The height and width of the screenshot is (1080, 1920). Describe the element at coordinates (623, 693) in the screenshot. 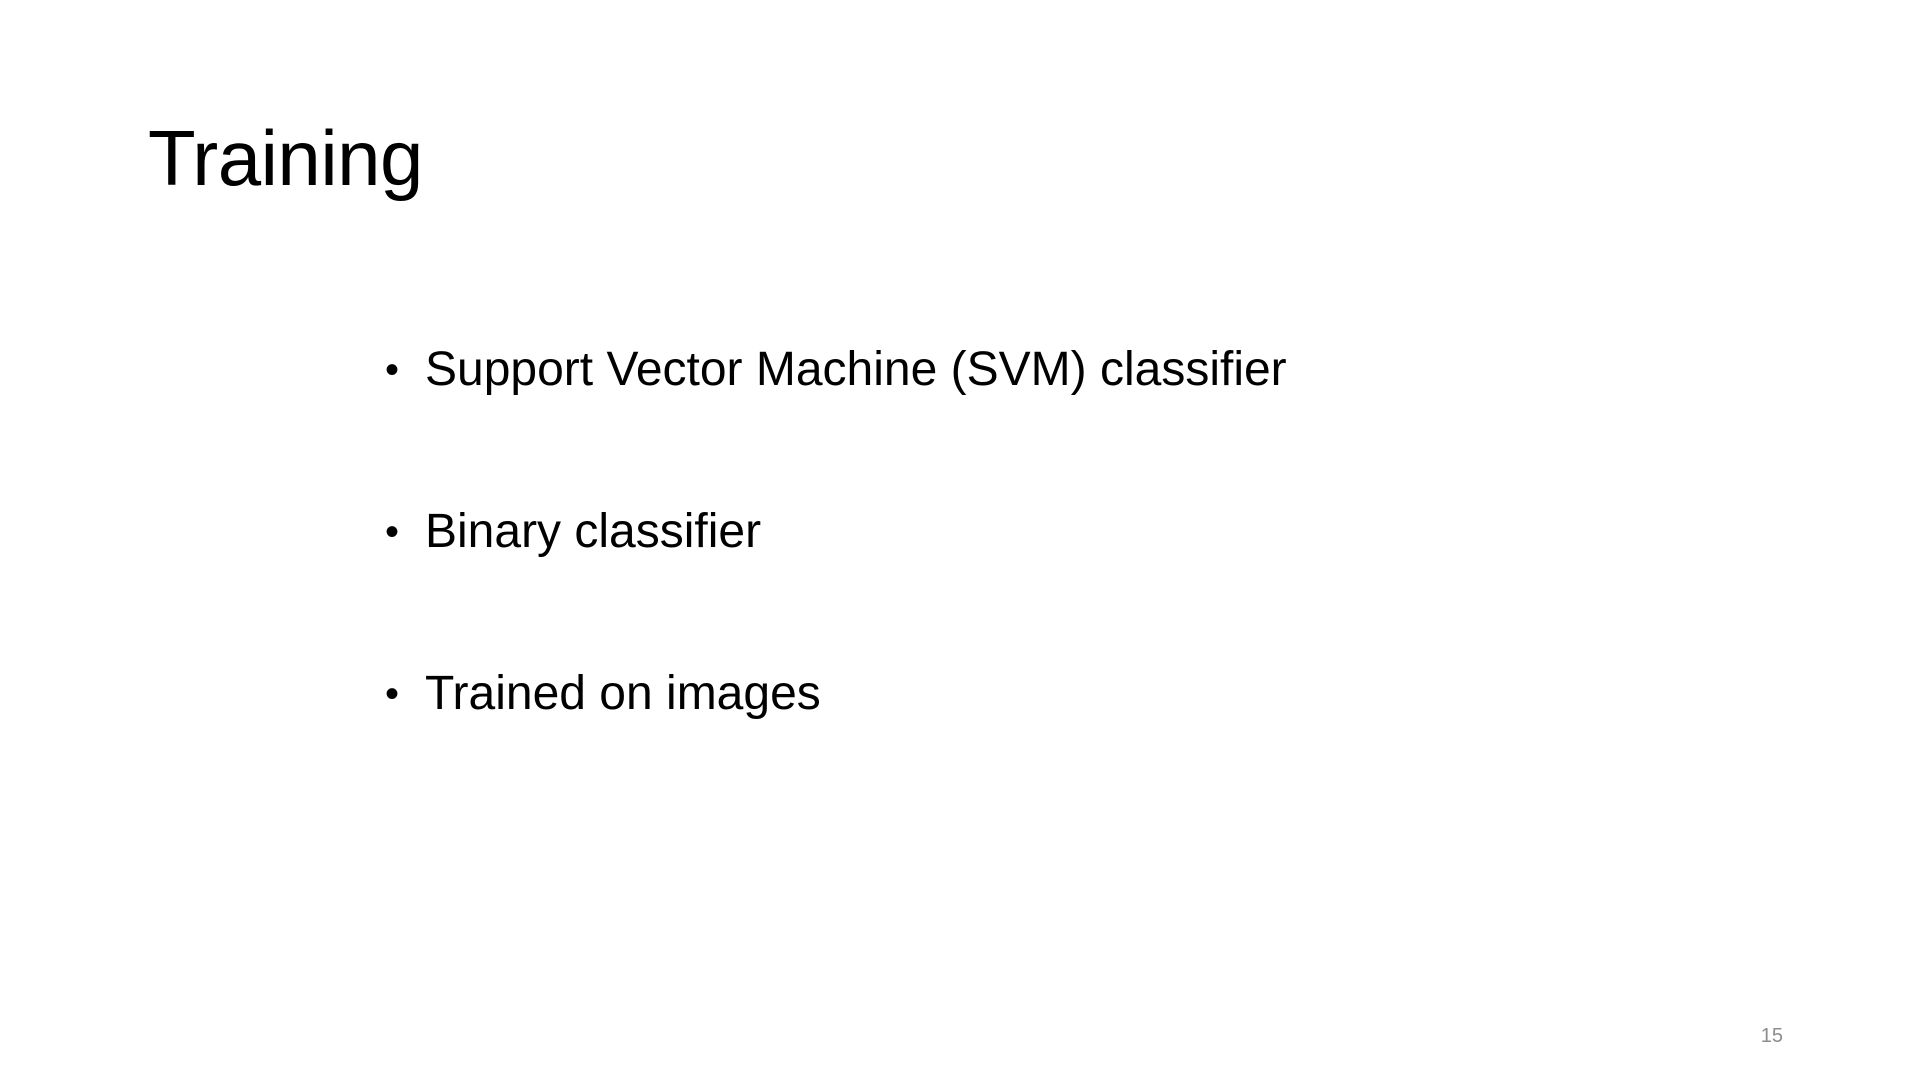

I see `bullet-text: Trained on images` at that location.